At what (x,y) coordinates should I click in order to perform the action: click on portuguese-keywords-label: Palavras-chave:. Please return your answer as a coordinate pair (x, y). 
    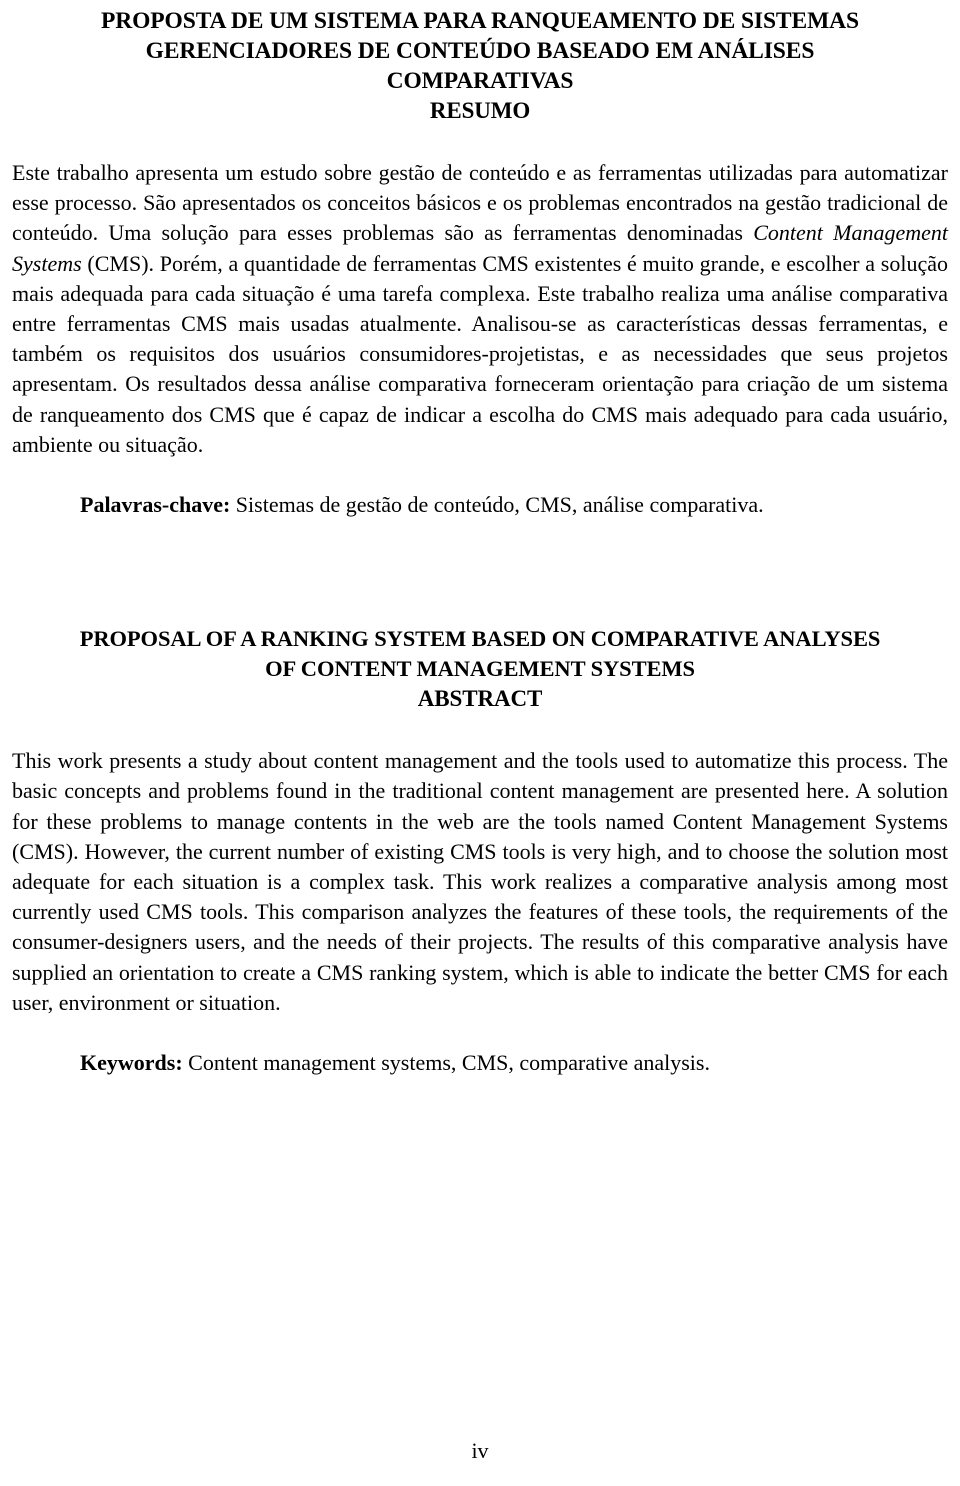
    Looking at the image, I should click on (155, 505).